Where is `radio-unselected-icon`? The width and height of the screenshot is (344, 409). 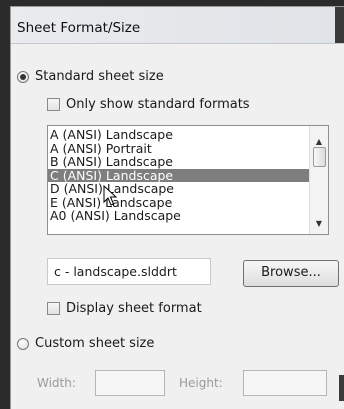
radio-unselected-icon is located at coordinates (23, 343).